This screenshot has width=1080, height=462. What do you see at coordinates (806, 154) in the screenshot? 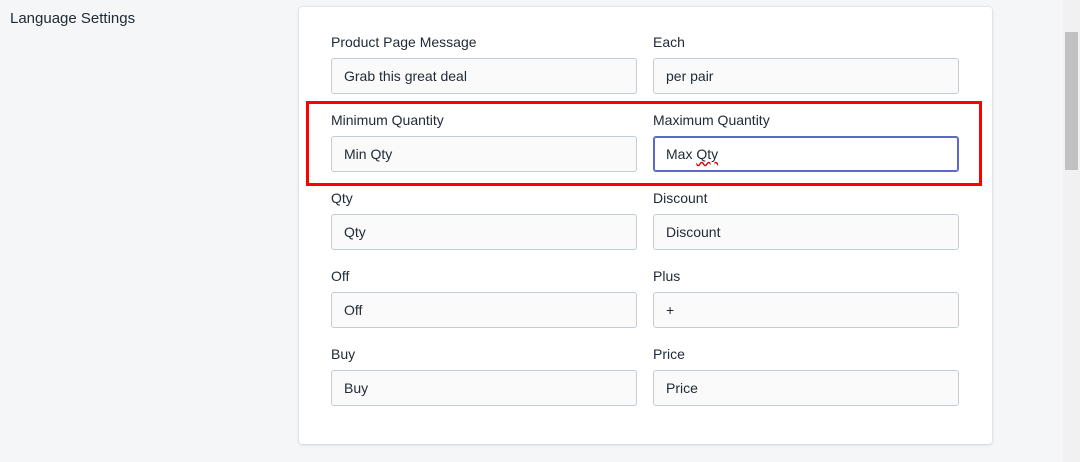
I see `maximum-quantity-input: Max Qty` at bounding box center [806, 154].